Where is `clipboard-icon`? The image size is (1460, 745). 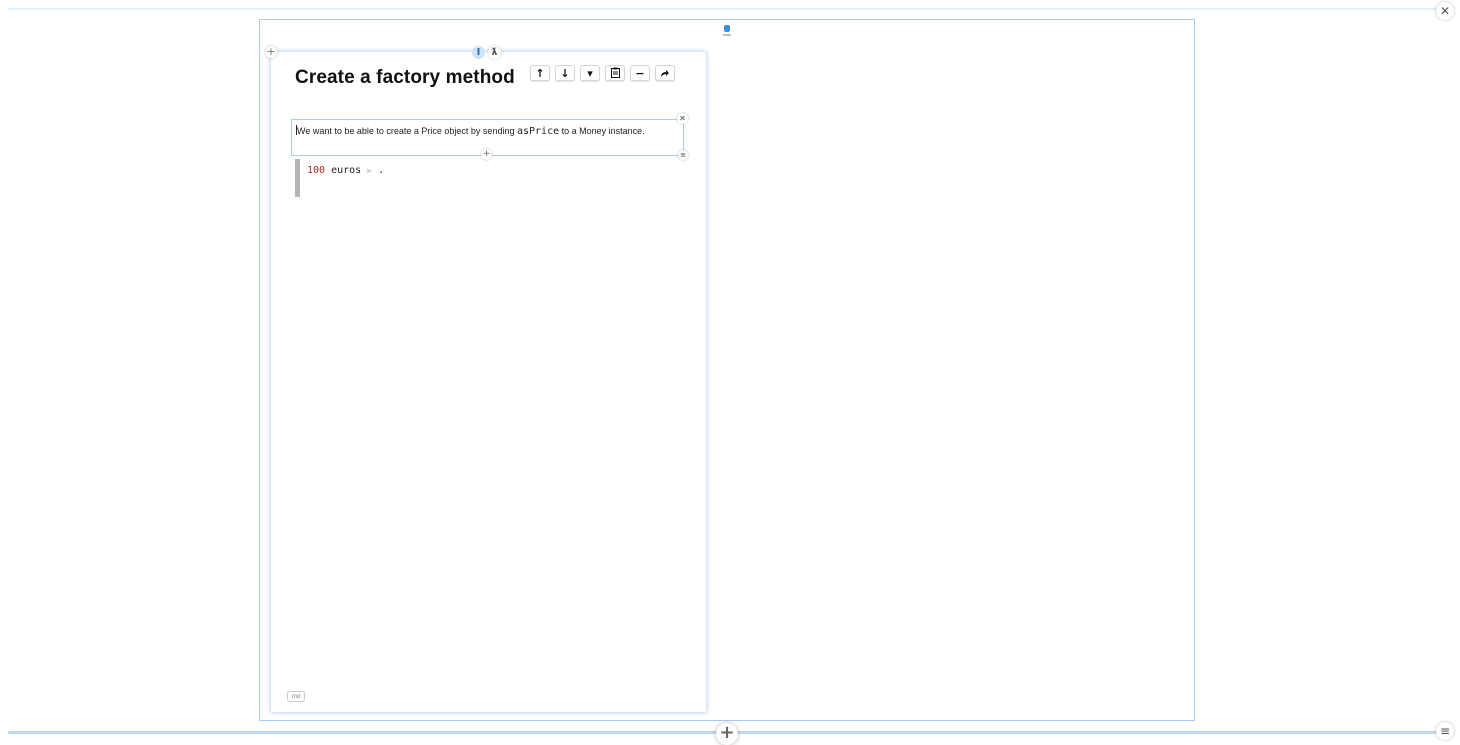
clipboard-icon is located at coordinates (615, 72).